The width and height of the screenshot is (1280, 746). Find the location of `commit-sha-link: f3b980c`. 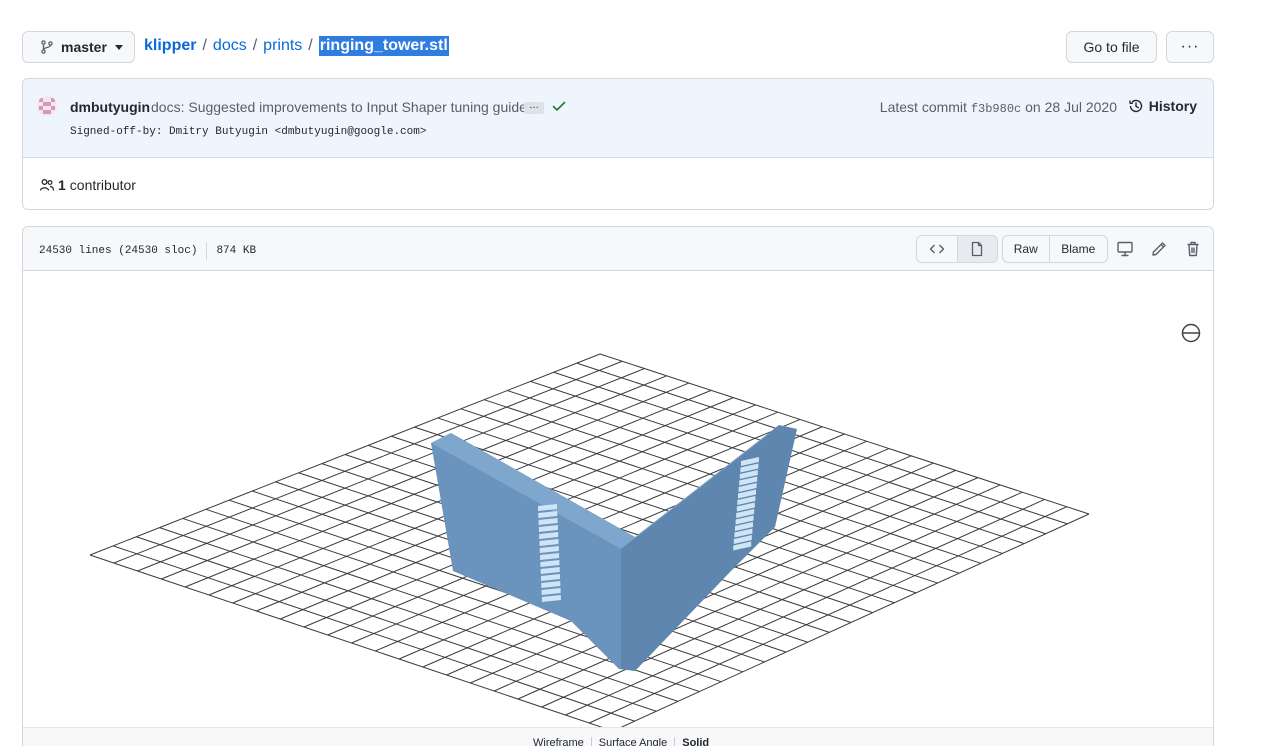

commit-sha-link: f3b980c is located at coordinates (996, 109).